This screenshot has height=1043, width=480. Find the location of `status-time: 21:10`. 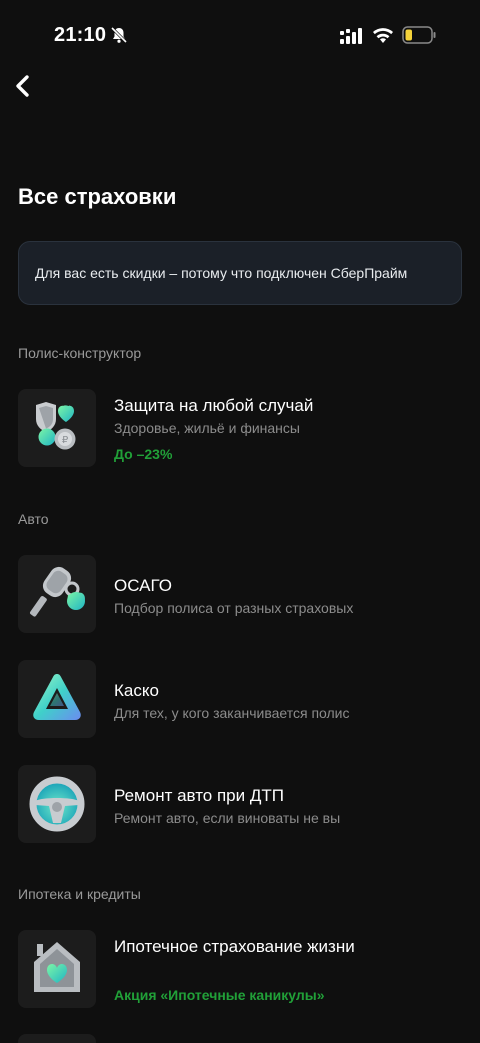

status-time: 21:10 is located at coordinates (80, 35).